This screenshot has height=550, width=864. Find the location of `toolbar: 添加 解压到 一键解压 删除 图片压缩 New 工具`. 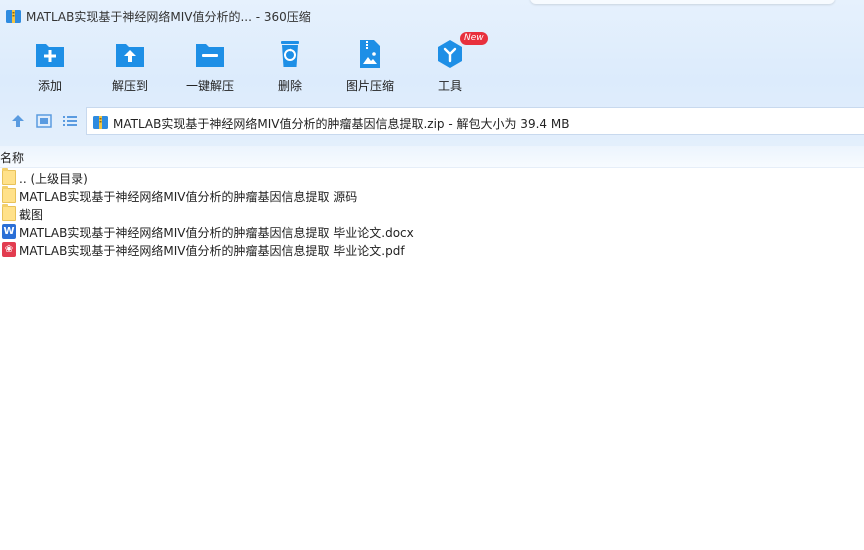

toolbar: 添加 解压到 一键解压 删除 图片压缩 New 工具 is located at coordinates (432, 66).